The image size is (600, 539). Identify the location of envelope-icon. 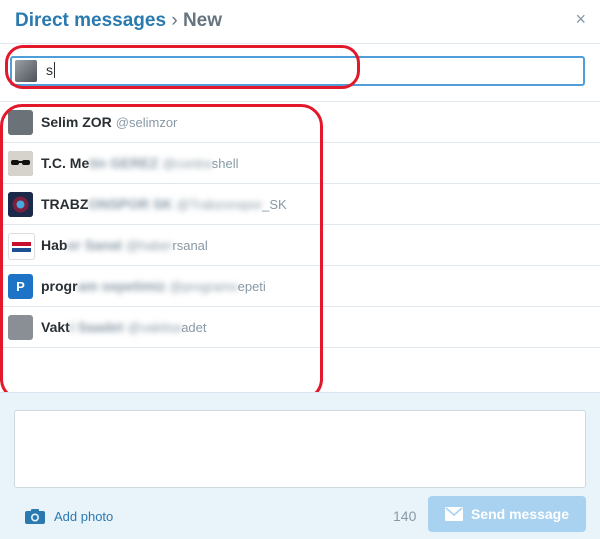
(453, 514).